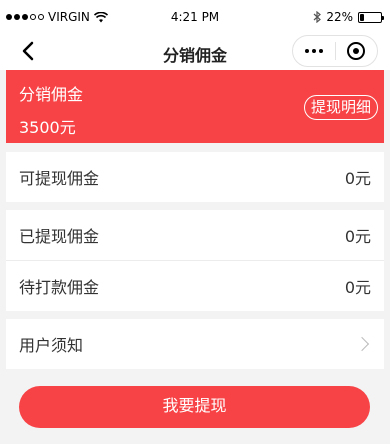 The width and height of the screenshot is (390, 444). Describe the element at coordinates (195, 177) in the screenshot. I see `withdrawable-commission-row: 可提现佣金 0元` at that location.